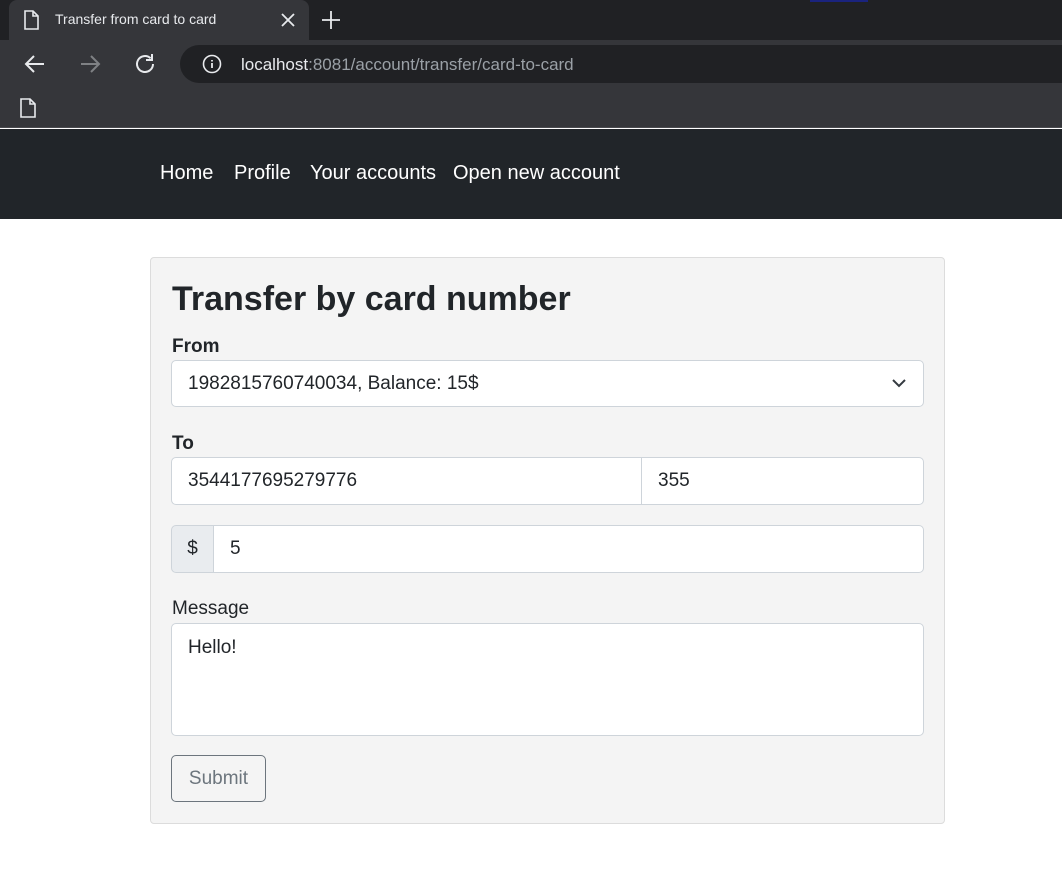 The image size is (1062, 896). Describe the element at coordinates (782, 481) in the screenshot. I see `to-cvv-input: 355` at that location.